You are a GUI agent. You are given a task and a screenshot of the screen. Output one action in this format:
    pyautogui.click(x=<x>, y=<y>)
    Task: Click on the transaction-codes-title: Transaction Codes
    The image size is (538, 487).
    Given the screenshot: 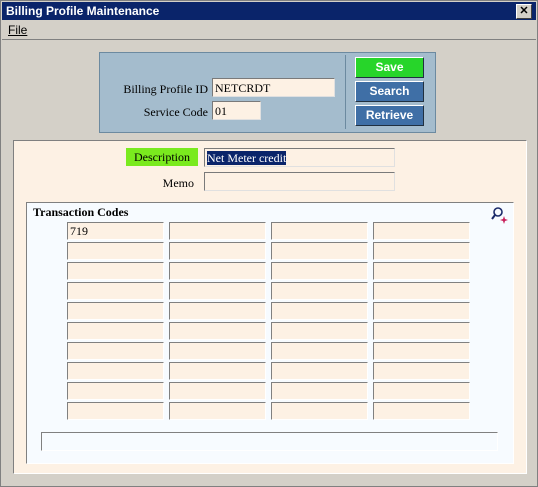 What is the action you would take?
    pyautogui.click(x=81, y=212)
    